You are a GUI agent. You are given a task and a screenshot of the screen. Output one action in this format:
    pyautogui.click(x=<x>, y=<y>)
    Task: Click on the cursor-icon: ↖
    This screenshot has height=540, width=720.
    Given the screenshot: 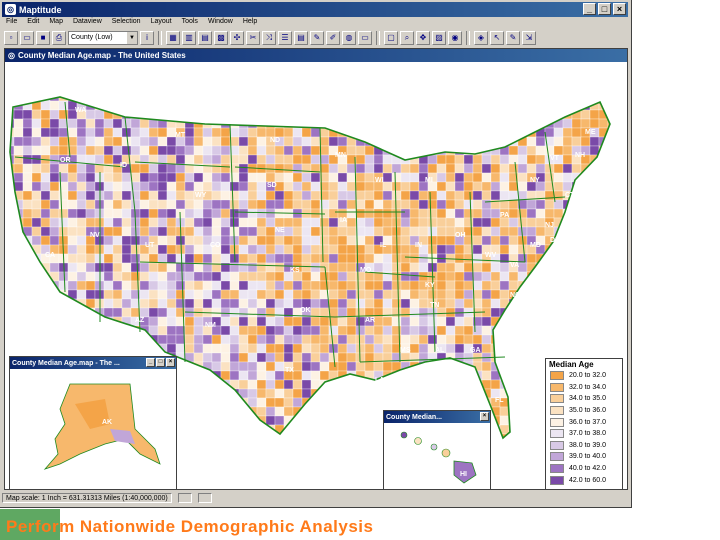 What is the action you would take?
    pyautogui.click(x=497, y=38)
    